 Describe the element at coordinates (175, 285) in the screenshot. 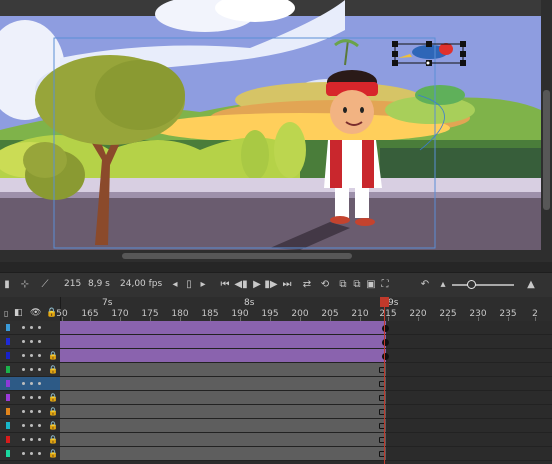

I see `center-frame-icon: ◂` at that location.